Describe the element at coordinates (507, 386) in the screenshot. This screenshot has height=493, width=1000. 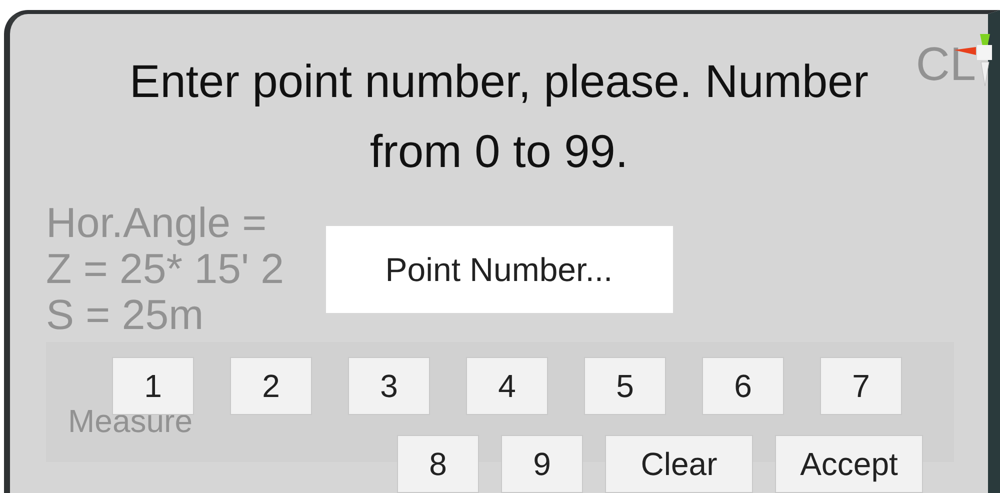
I see `keypad-button: 4` at that location.